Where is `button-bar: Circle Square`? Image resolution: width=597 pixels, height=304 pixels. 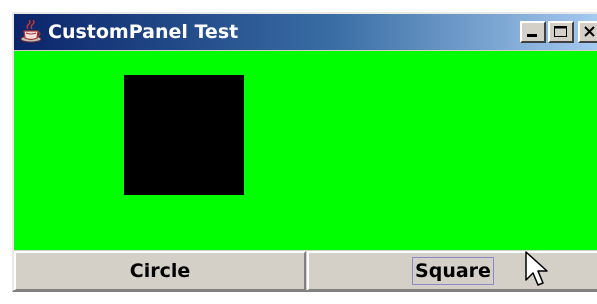
button-bar: Circle Square is located at coordinates (305, 270).